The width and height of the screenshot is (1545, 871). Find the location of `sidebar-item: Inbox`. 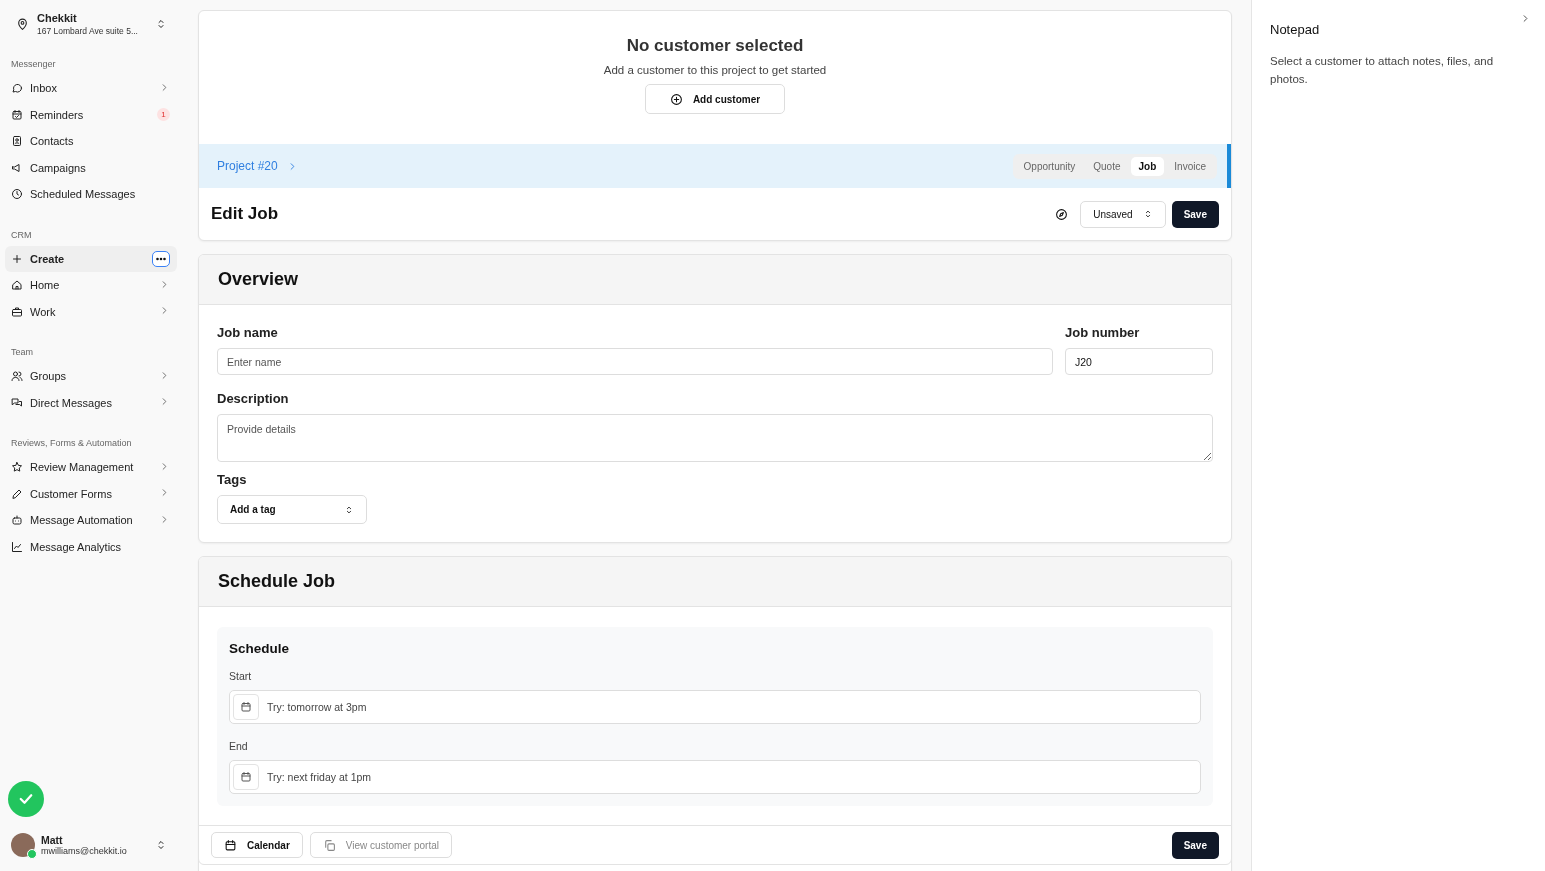

sidebar-item: Inbox is located at coordinates (91, 88).